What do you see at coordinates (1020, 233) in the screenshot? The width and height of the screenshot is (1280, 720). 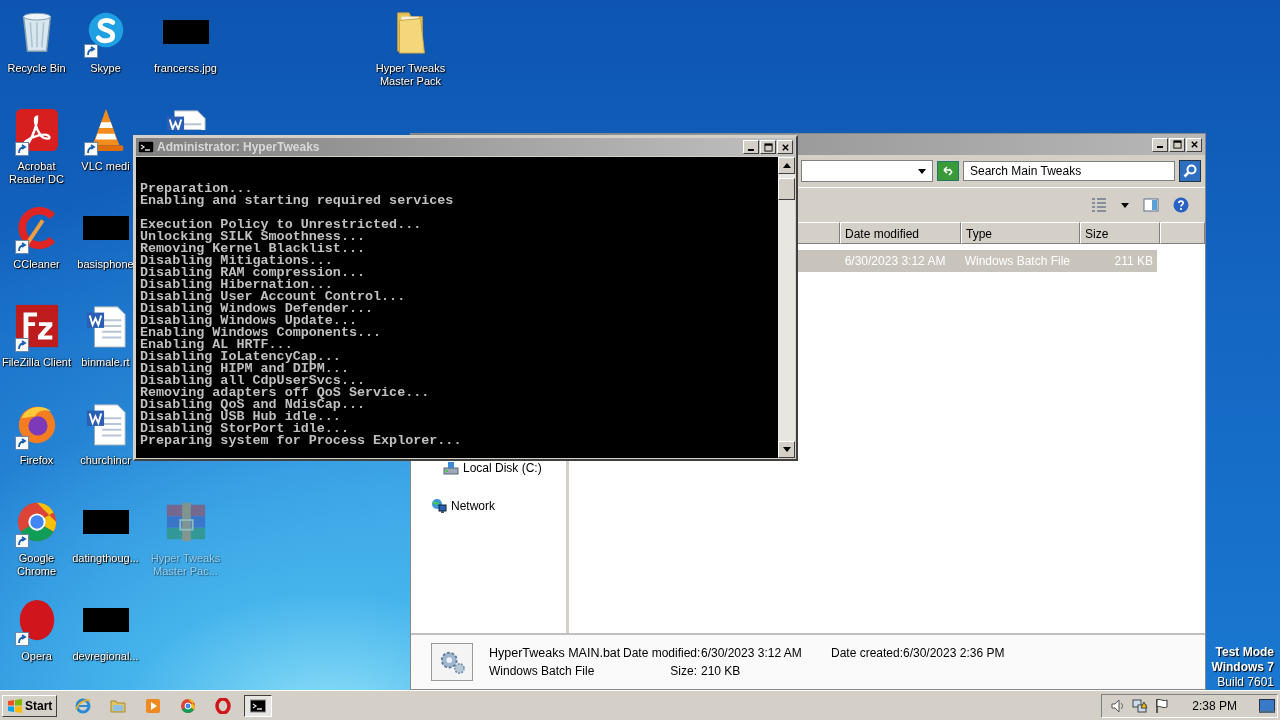 I see `column-header: Type` at bounding box center [1020, 233].